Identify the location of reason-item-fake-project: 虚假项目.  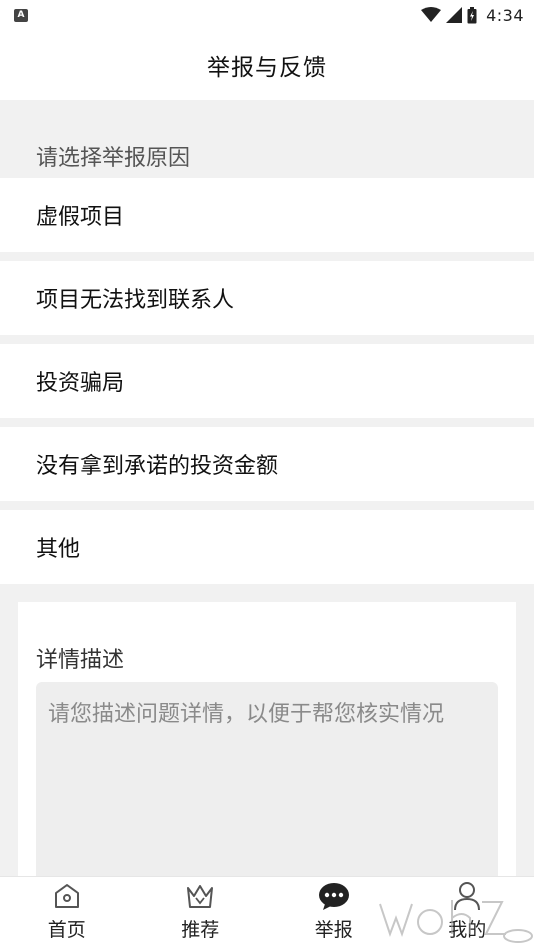
(267, 215).